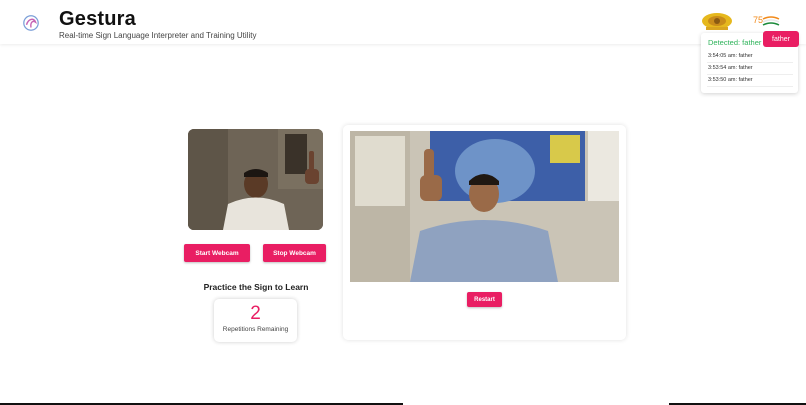 Image resolution: width=806 pixels, height=405 pixels. What do you see at coordinates (97, 19) in the screenshot?
I see `app-title: Gestura` at bounding box center [97, 19].